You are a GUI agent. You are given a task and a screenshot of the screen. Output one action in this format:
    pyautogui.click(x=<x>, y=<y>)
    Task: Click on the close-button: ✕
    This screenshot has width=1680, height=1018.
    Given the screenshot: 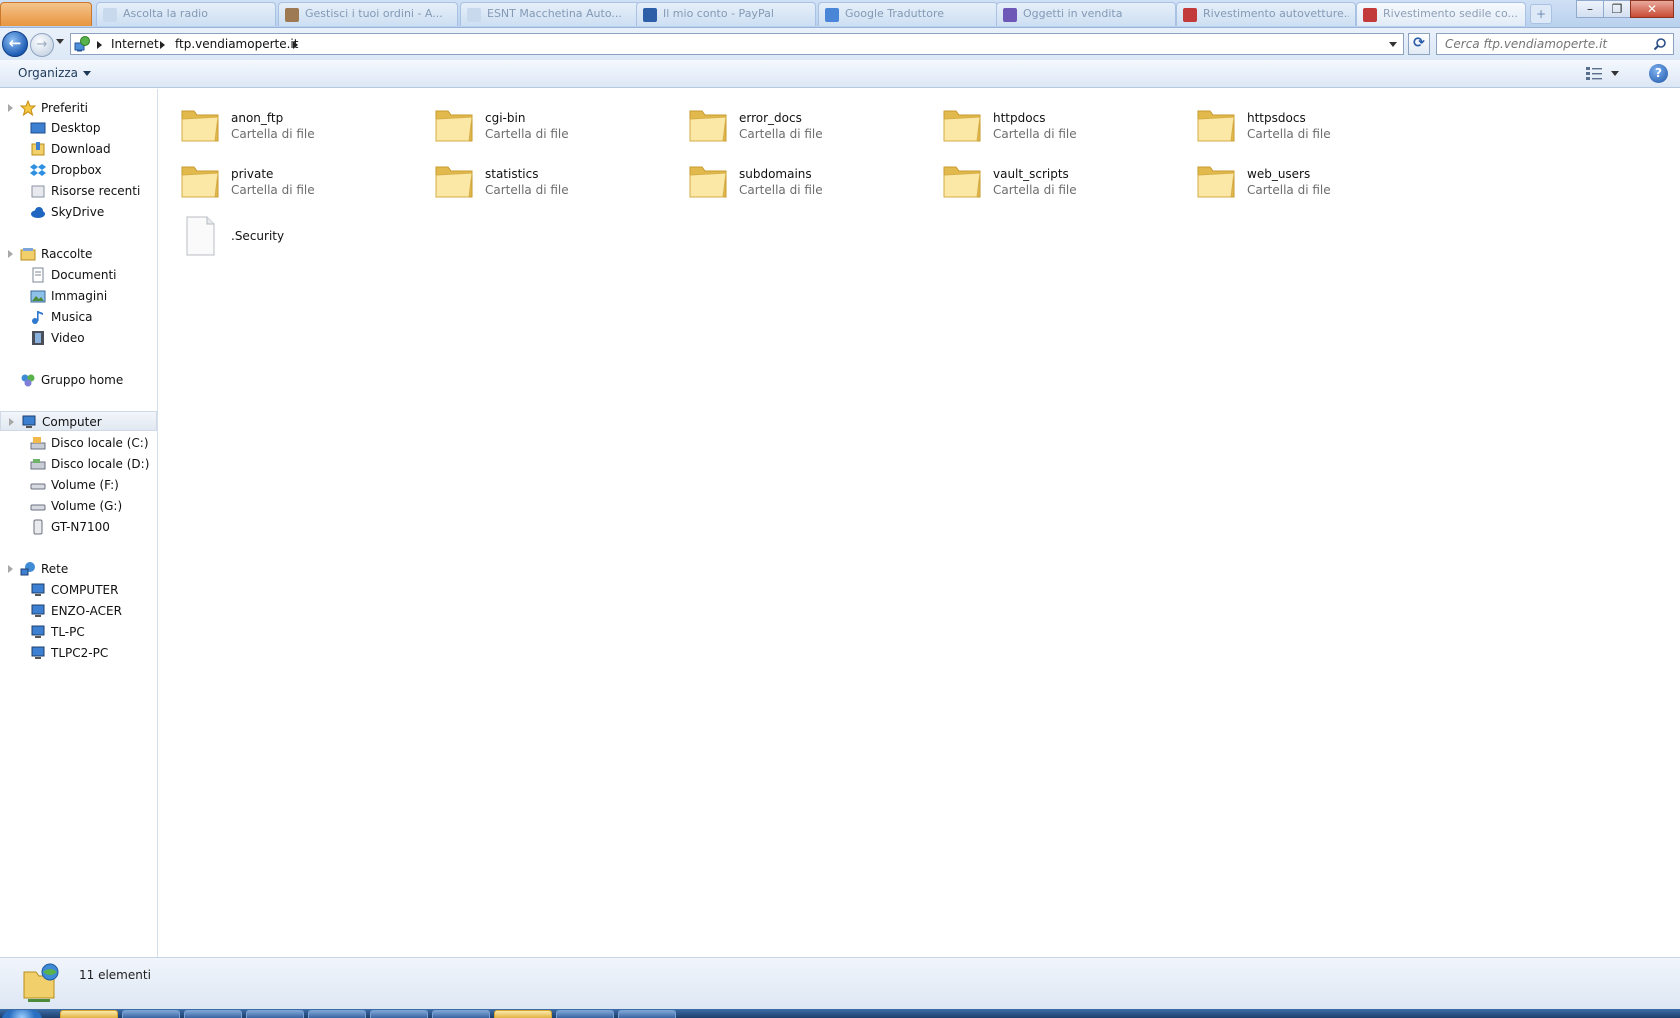 What is the action you would take?
    pyautogui.click(x=1652, y=9)
    